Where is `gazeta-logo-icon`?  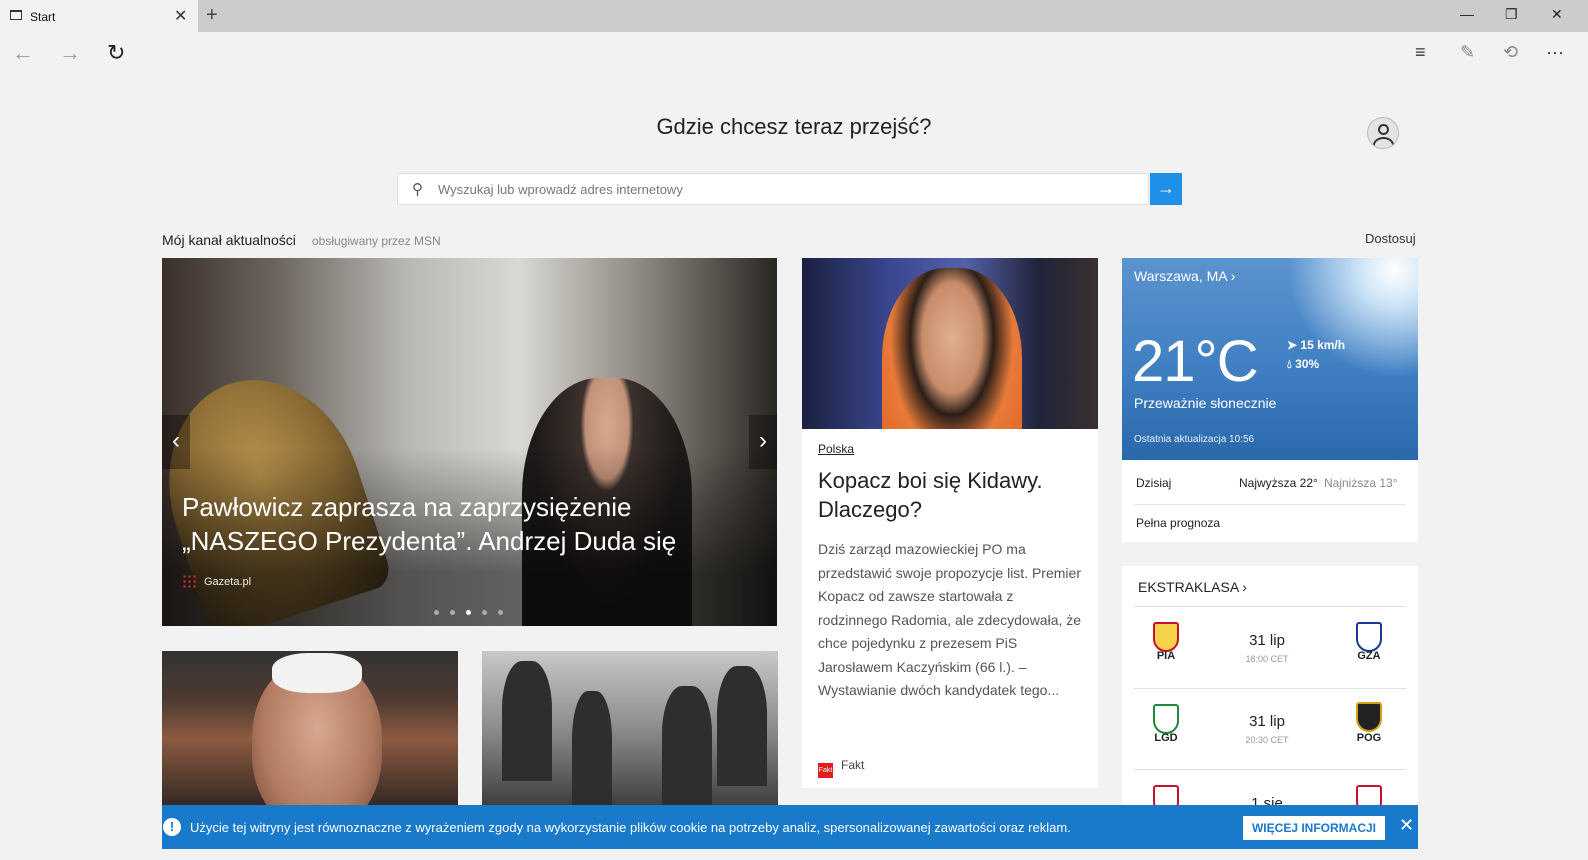 gazeta-logo-icon is located at coordinates (189, 581).